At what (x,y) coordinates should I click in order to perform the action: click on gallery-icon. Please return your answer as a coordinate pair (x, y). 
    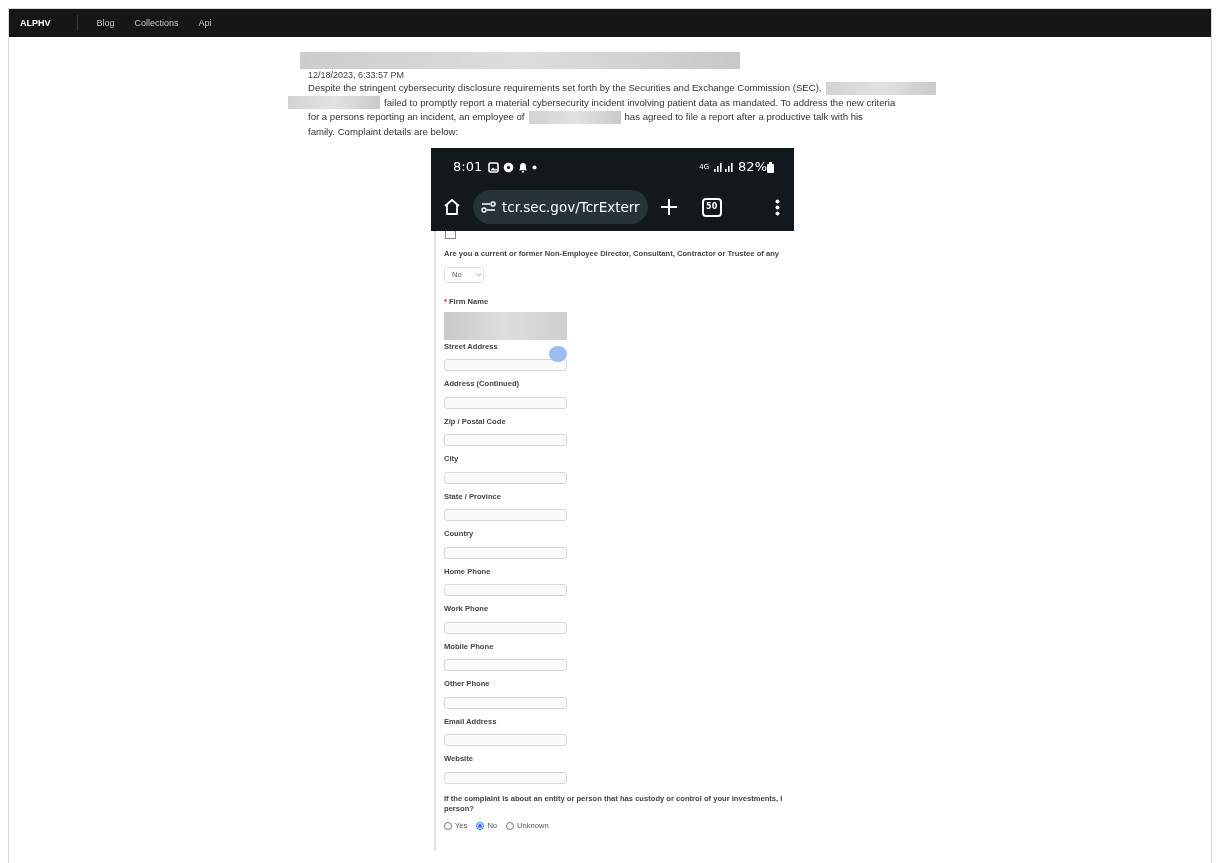
    Looking at the image, I should click on (494, 167).